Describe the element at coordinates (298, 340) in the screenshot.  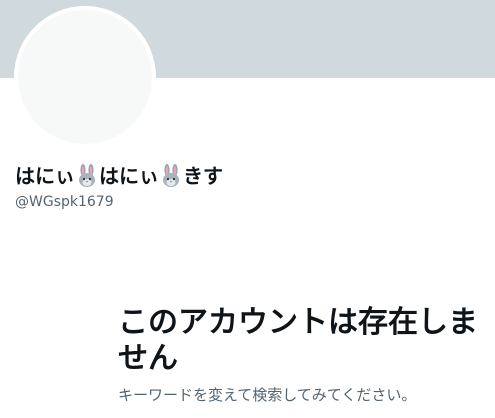
I see `empty-state-title: このアカウントは存在しません` at that location.